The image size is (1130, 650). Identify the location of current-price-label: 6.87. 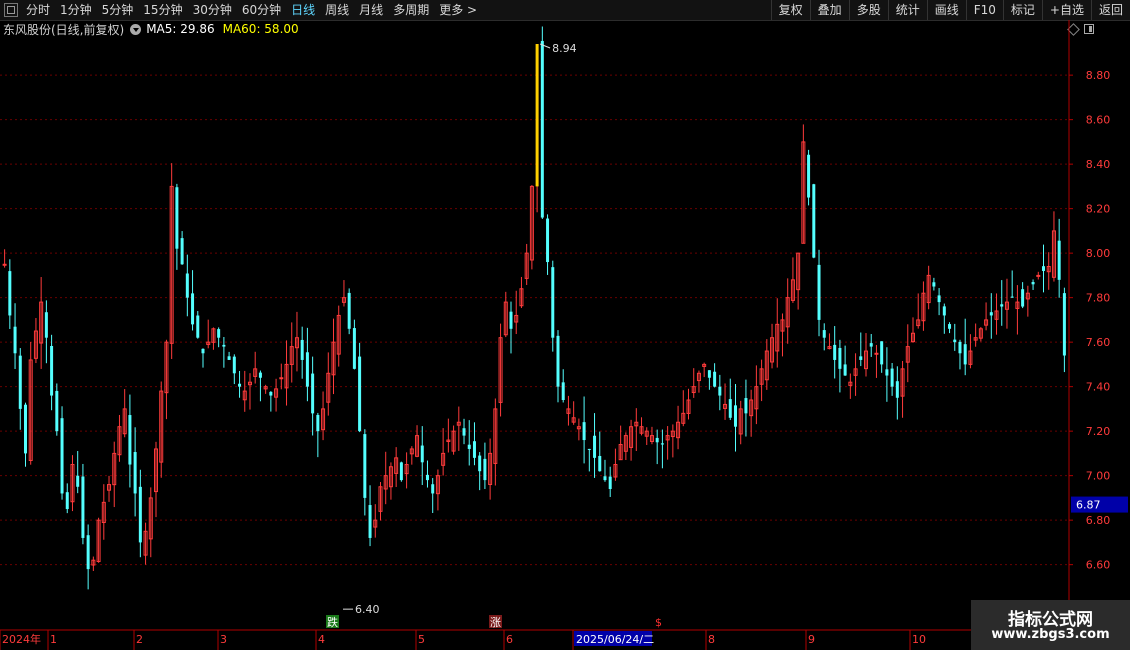
(1088, 505).